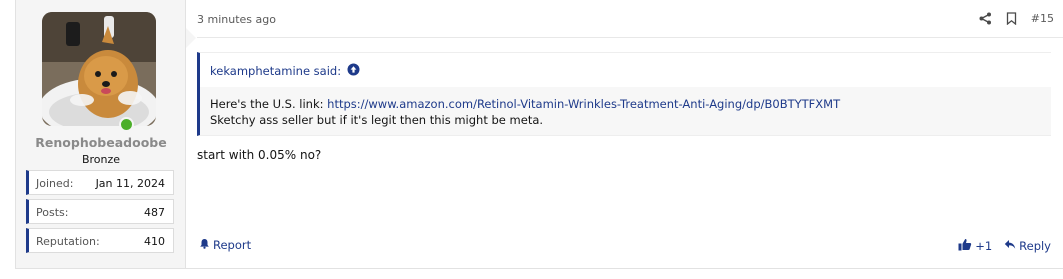 The image size is (1063, 279). I want to click on reply-label: Reply, so click(1035, 246).